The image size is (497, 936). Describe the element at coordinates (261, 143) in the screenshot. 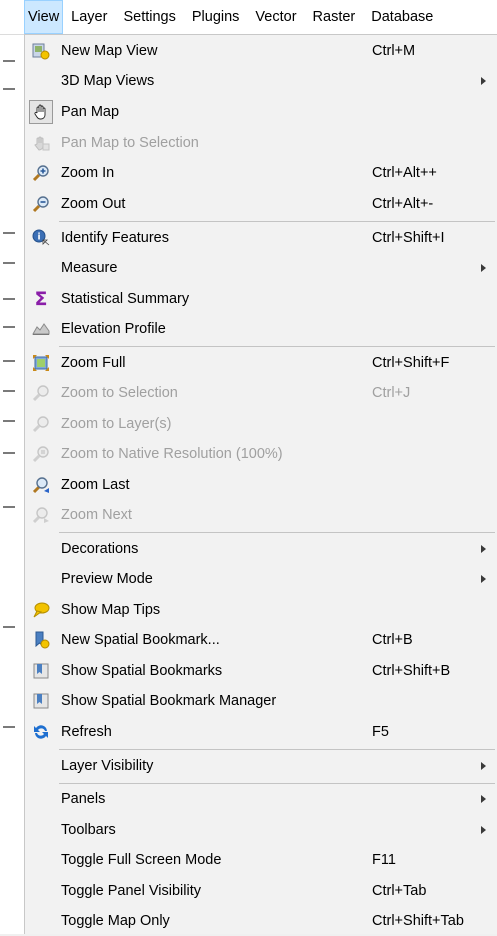

I see `menu-item-pan-map-to-selection: Pan Map to Selection` at that location.